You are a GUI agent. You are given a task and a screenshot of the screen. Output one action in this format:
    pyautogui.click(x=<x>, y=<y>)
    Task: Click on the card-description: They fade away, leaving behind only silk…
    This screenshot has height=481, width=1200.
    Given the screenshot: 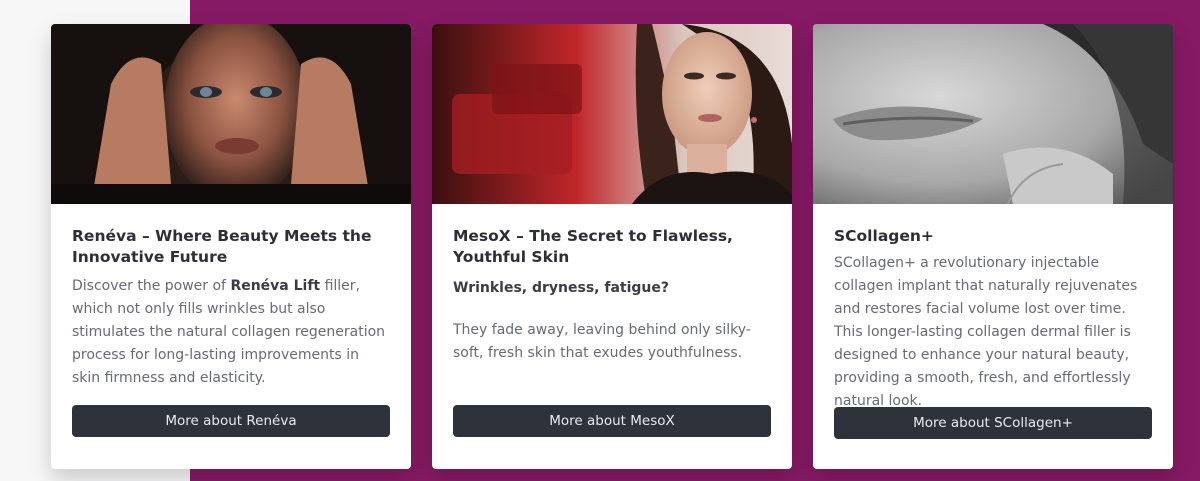 What is the action you would take?
    pyautogui.click(x=602, y=341)
    